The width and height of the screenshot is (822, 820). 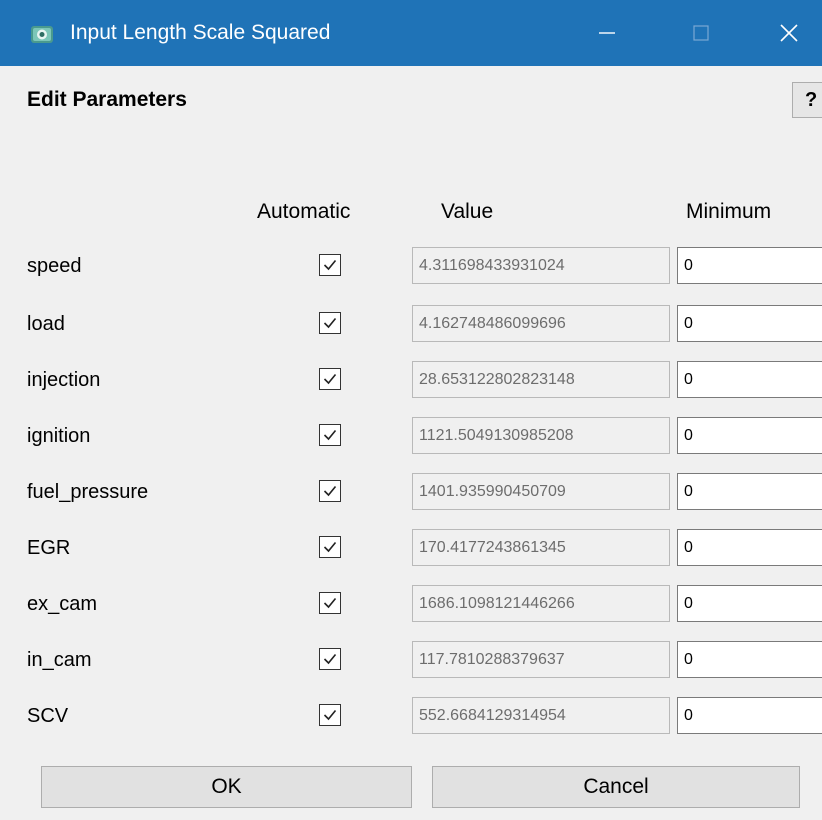 I want to click on parameter-name: SCV, so click(x=48, y=716).